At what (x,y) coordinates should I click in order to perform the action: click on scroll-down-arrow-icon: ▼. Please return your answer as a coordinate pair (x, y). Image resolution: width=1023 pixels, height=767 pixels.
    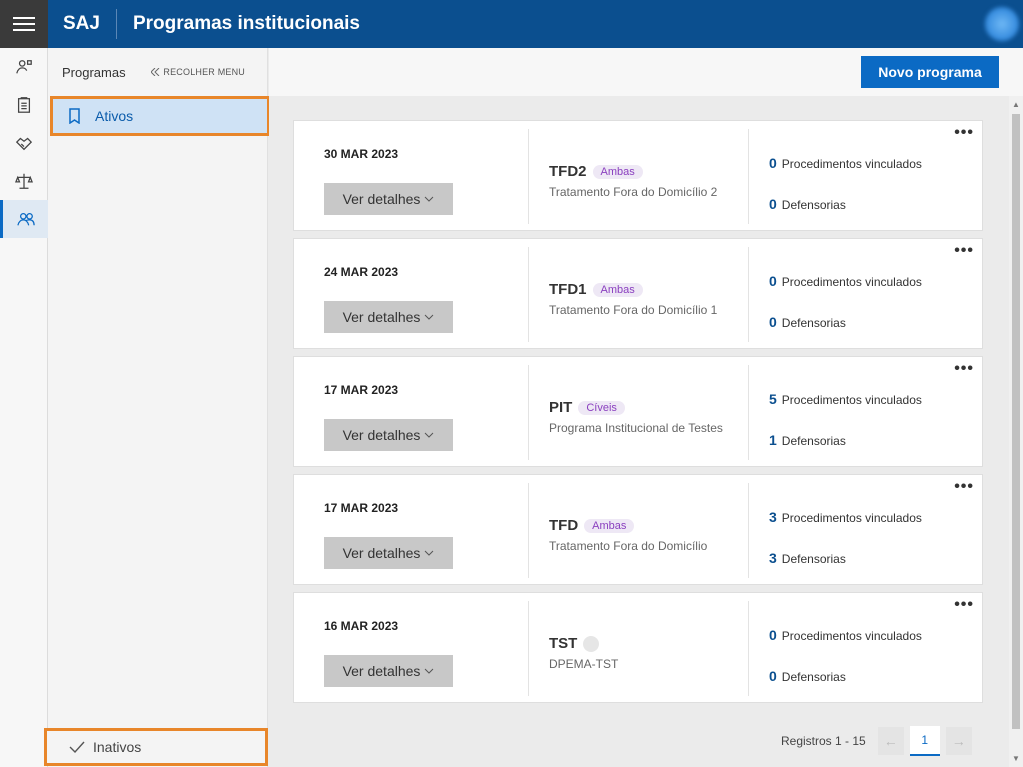
    Looking at the image, I should click on (1016, 758).